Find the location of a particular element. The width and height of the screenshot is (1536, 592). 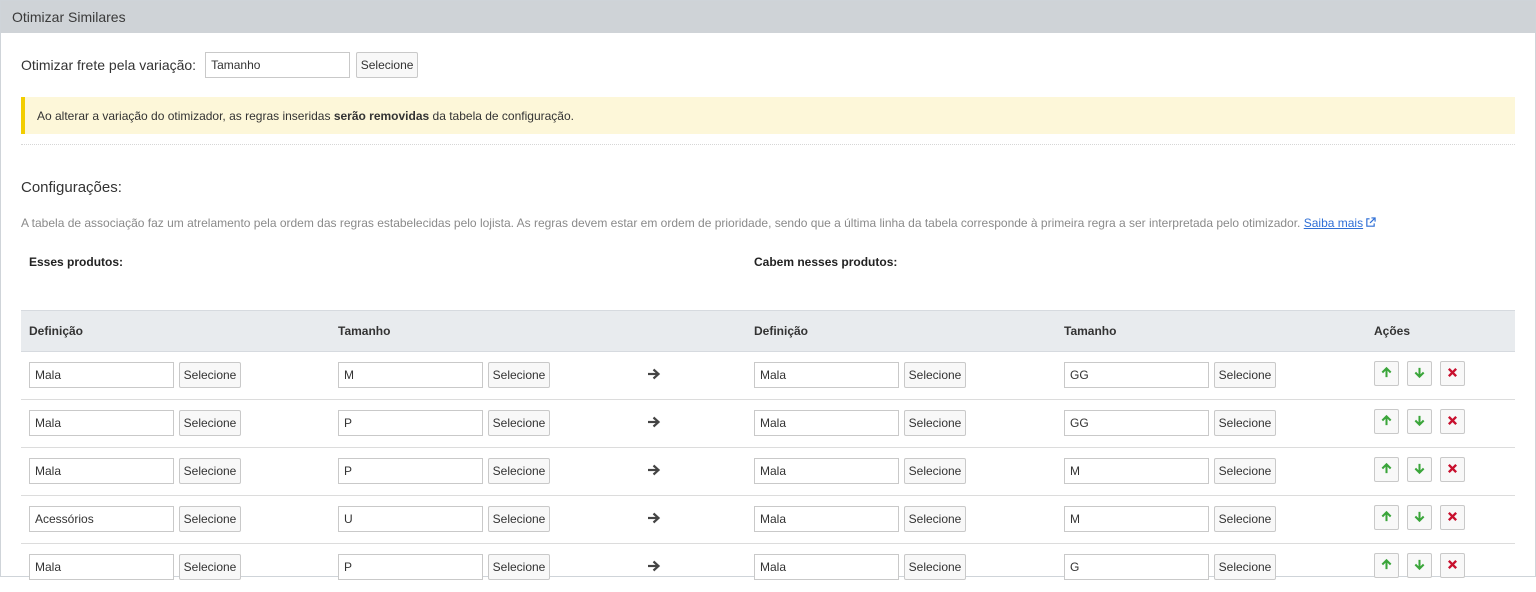

source-definition-cell: Acessórios Selecione is located at coordinates (135, 519).